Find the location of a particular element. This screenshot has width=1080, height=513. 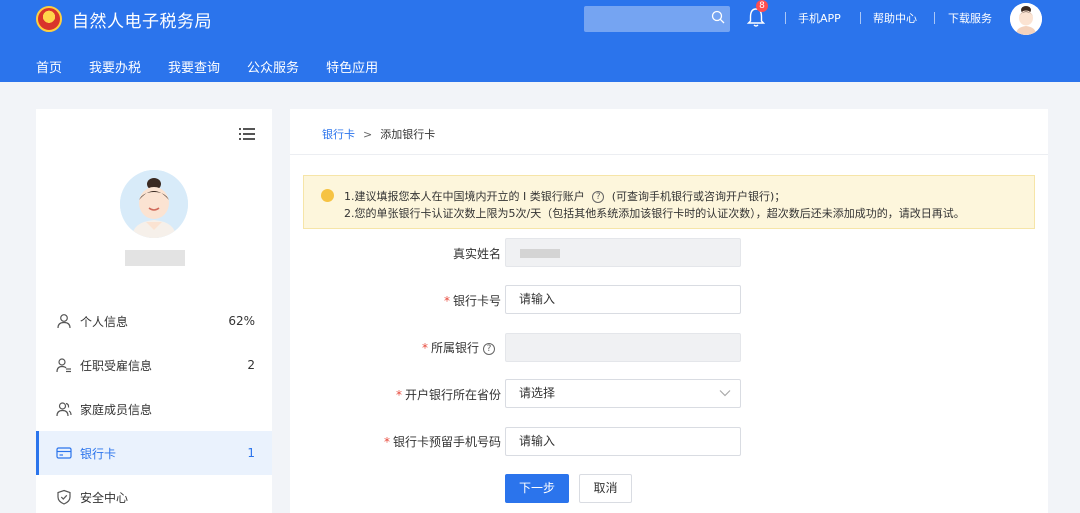

mobile-app-link: 手机APP is located at coordinates (819, 18).